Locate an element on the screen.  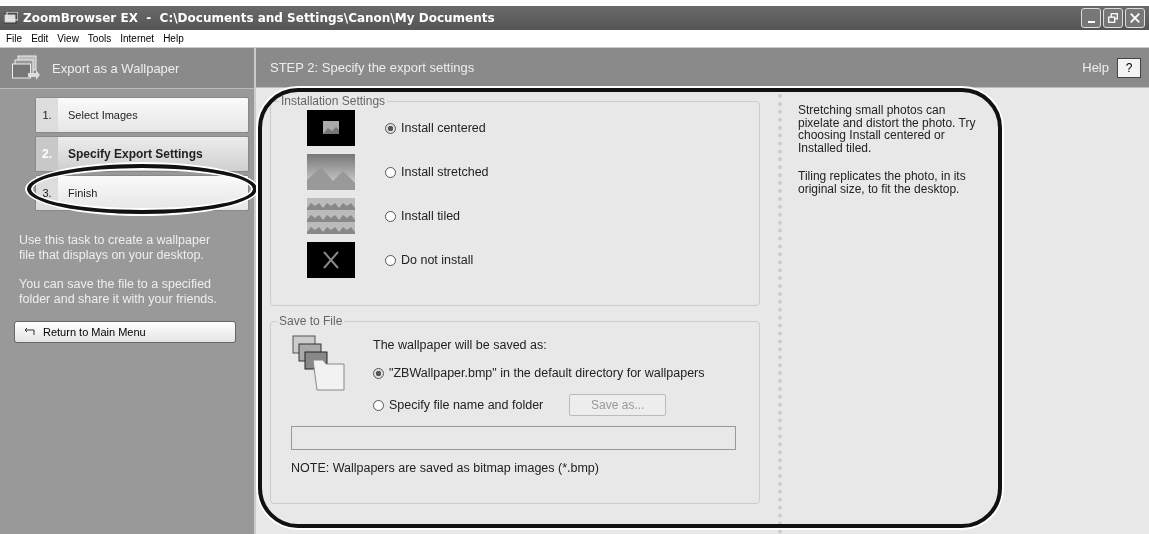
close-button is located at coordinates (1135, 18).